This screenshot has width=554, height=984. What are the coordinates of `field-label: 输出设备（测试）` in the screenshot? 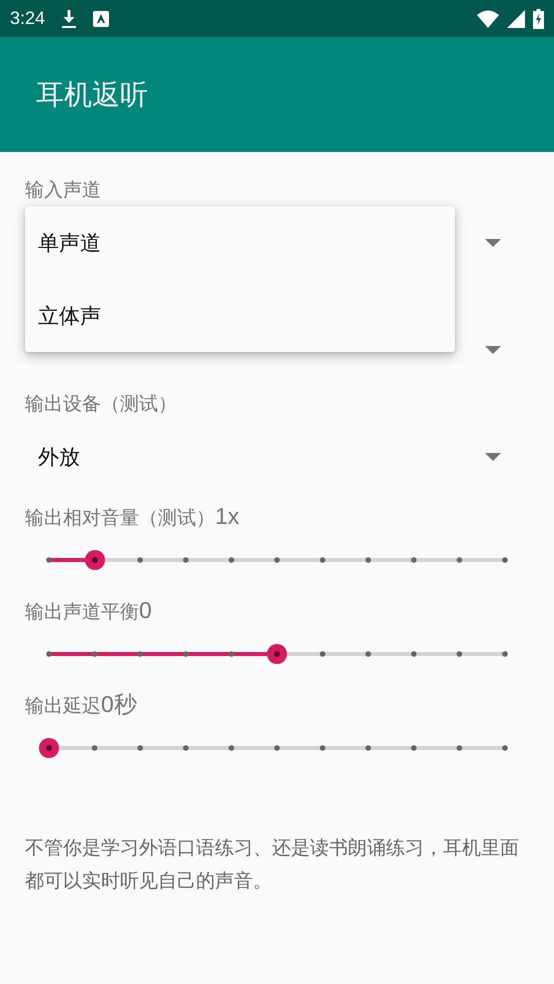 It's located at (101, 404).